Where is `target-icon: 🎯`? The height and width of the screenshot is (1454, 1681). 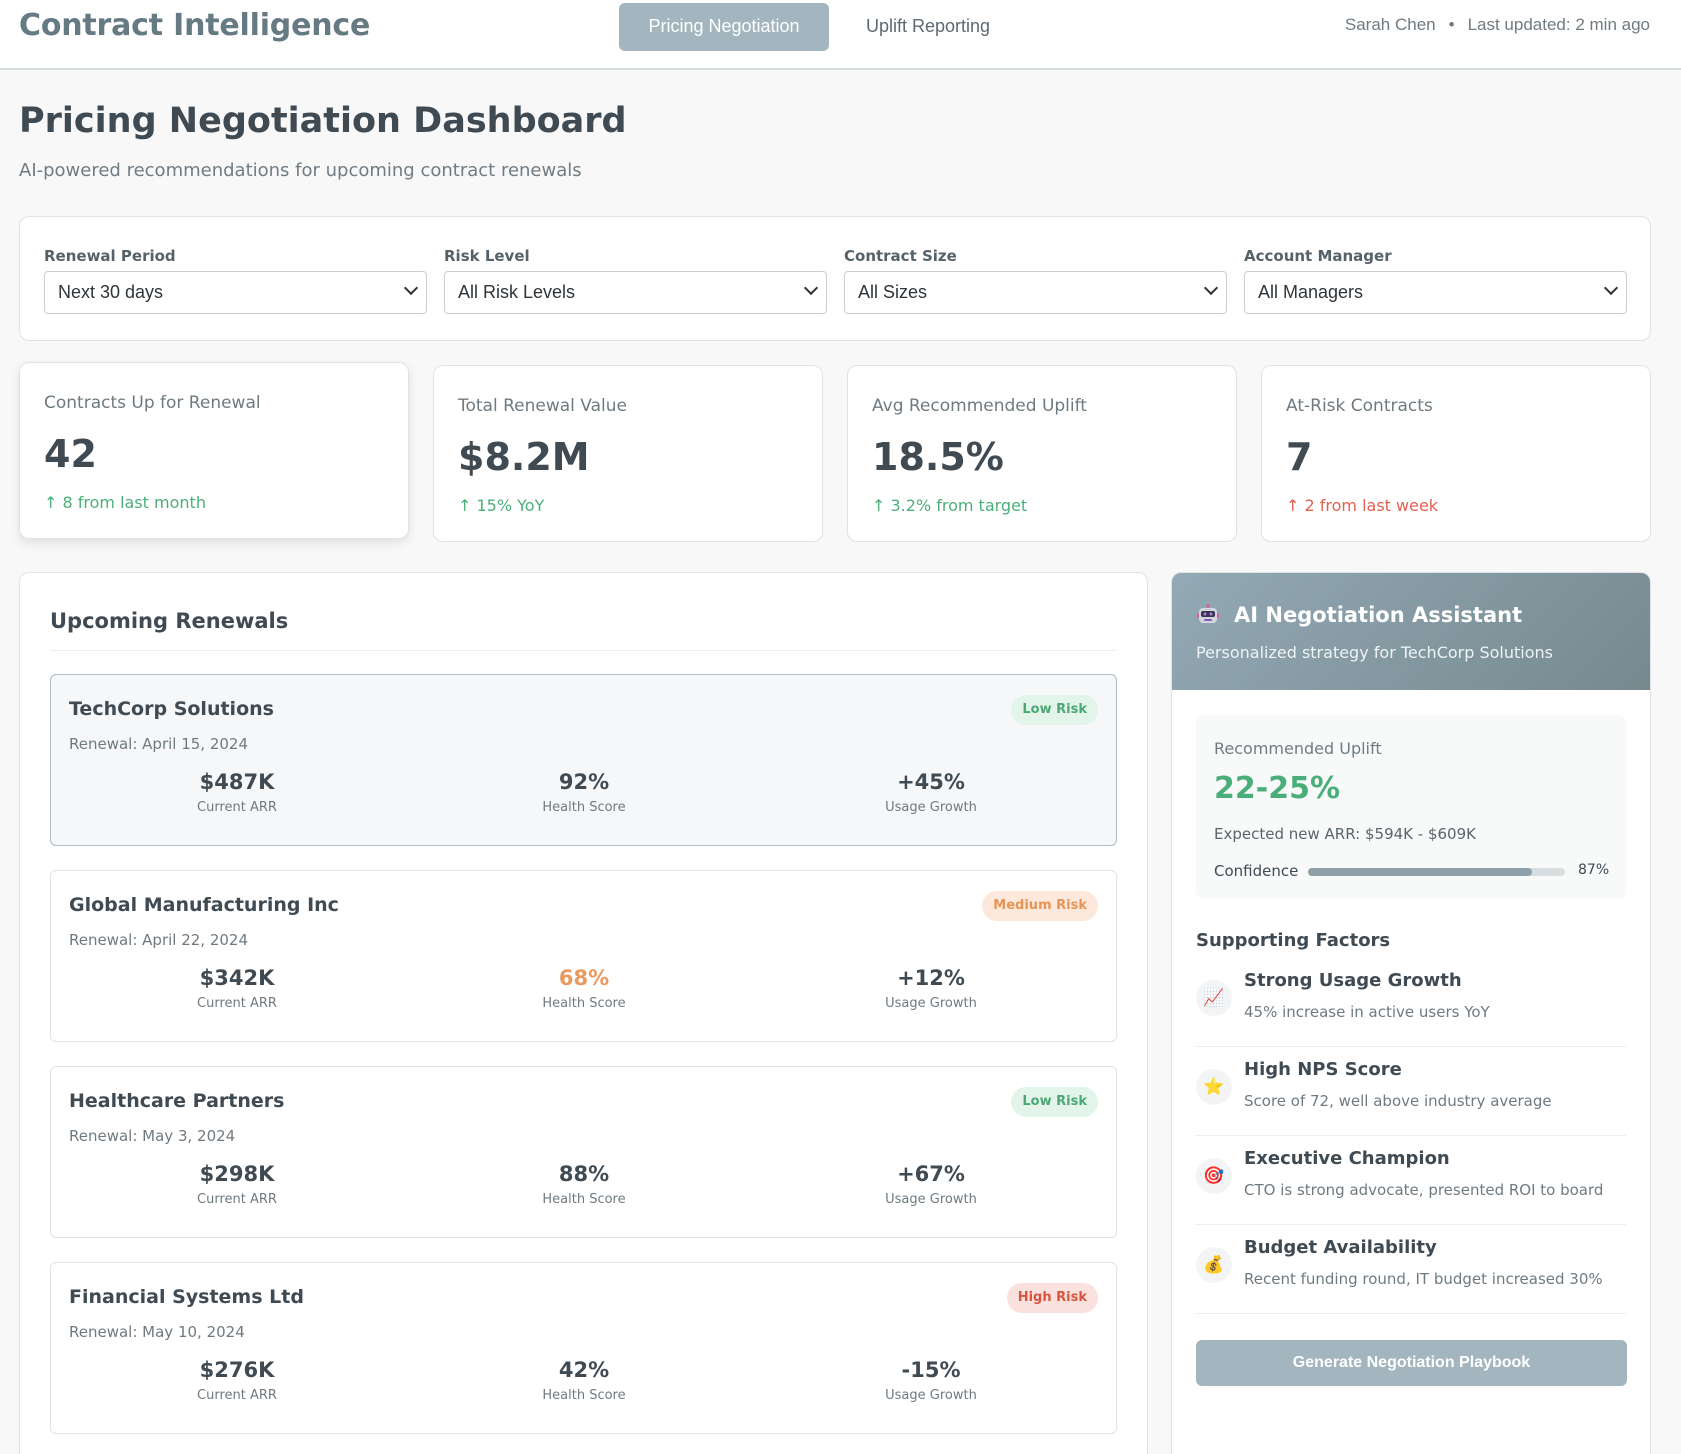
target-icon: 🎯 is located at coordinates (1214, 1176).